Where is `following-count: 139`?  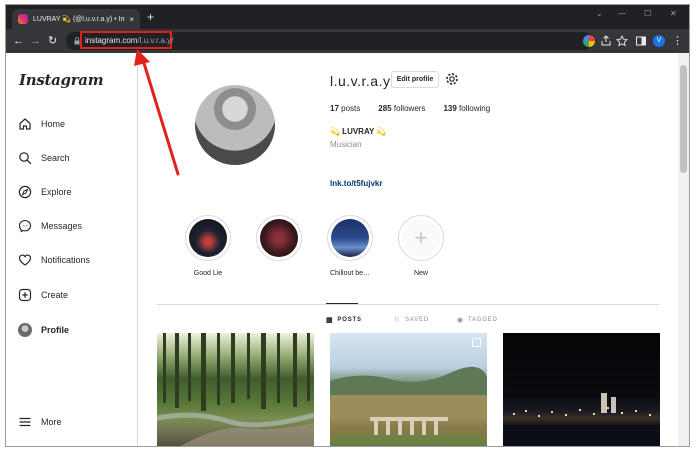 following-count: 139 is located at coordinates (450, 108).